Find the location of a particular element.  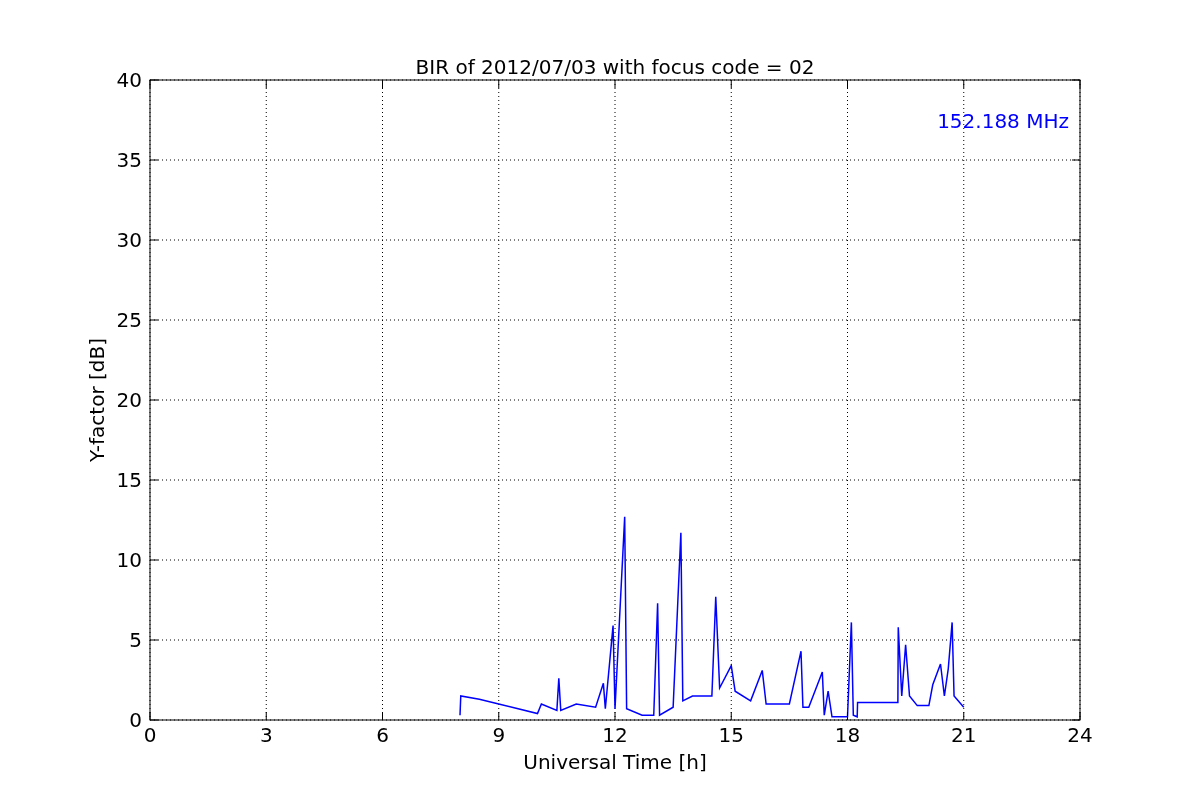

x-tick-label: 12 is located at coordinates (615, 735).